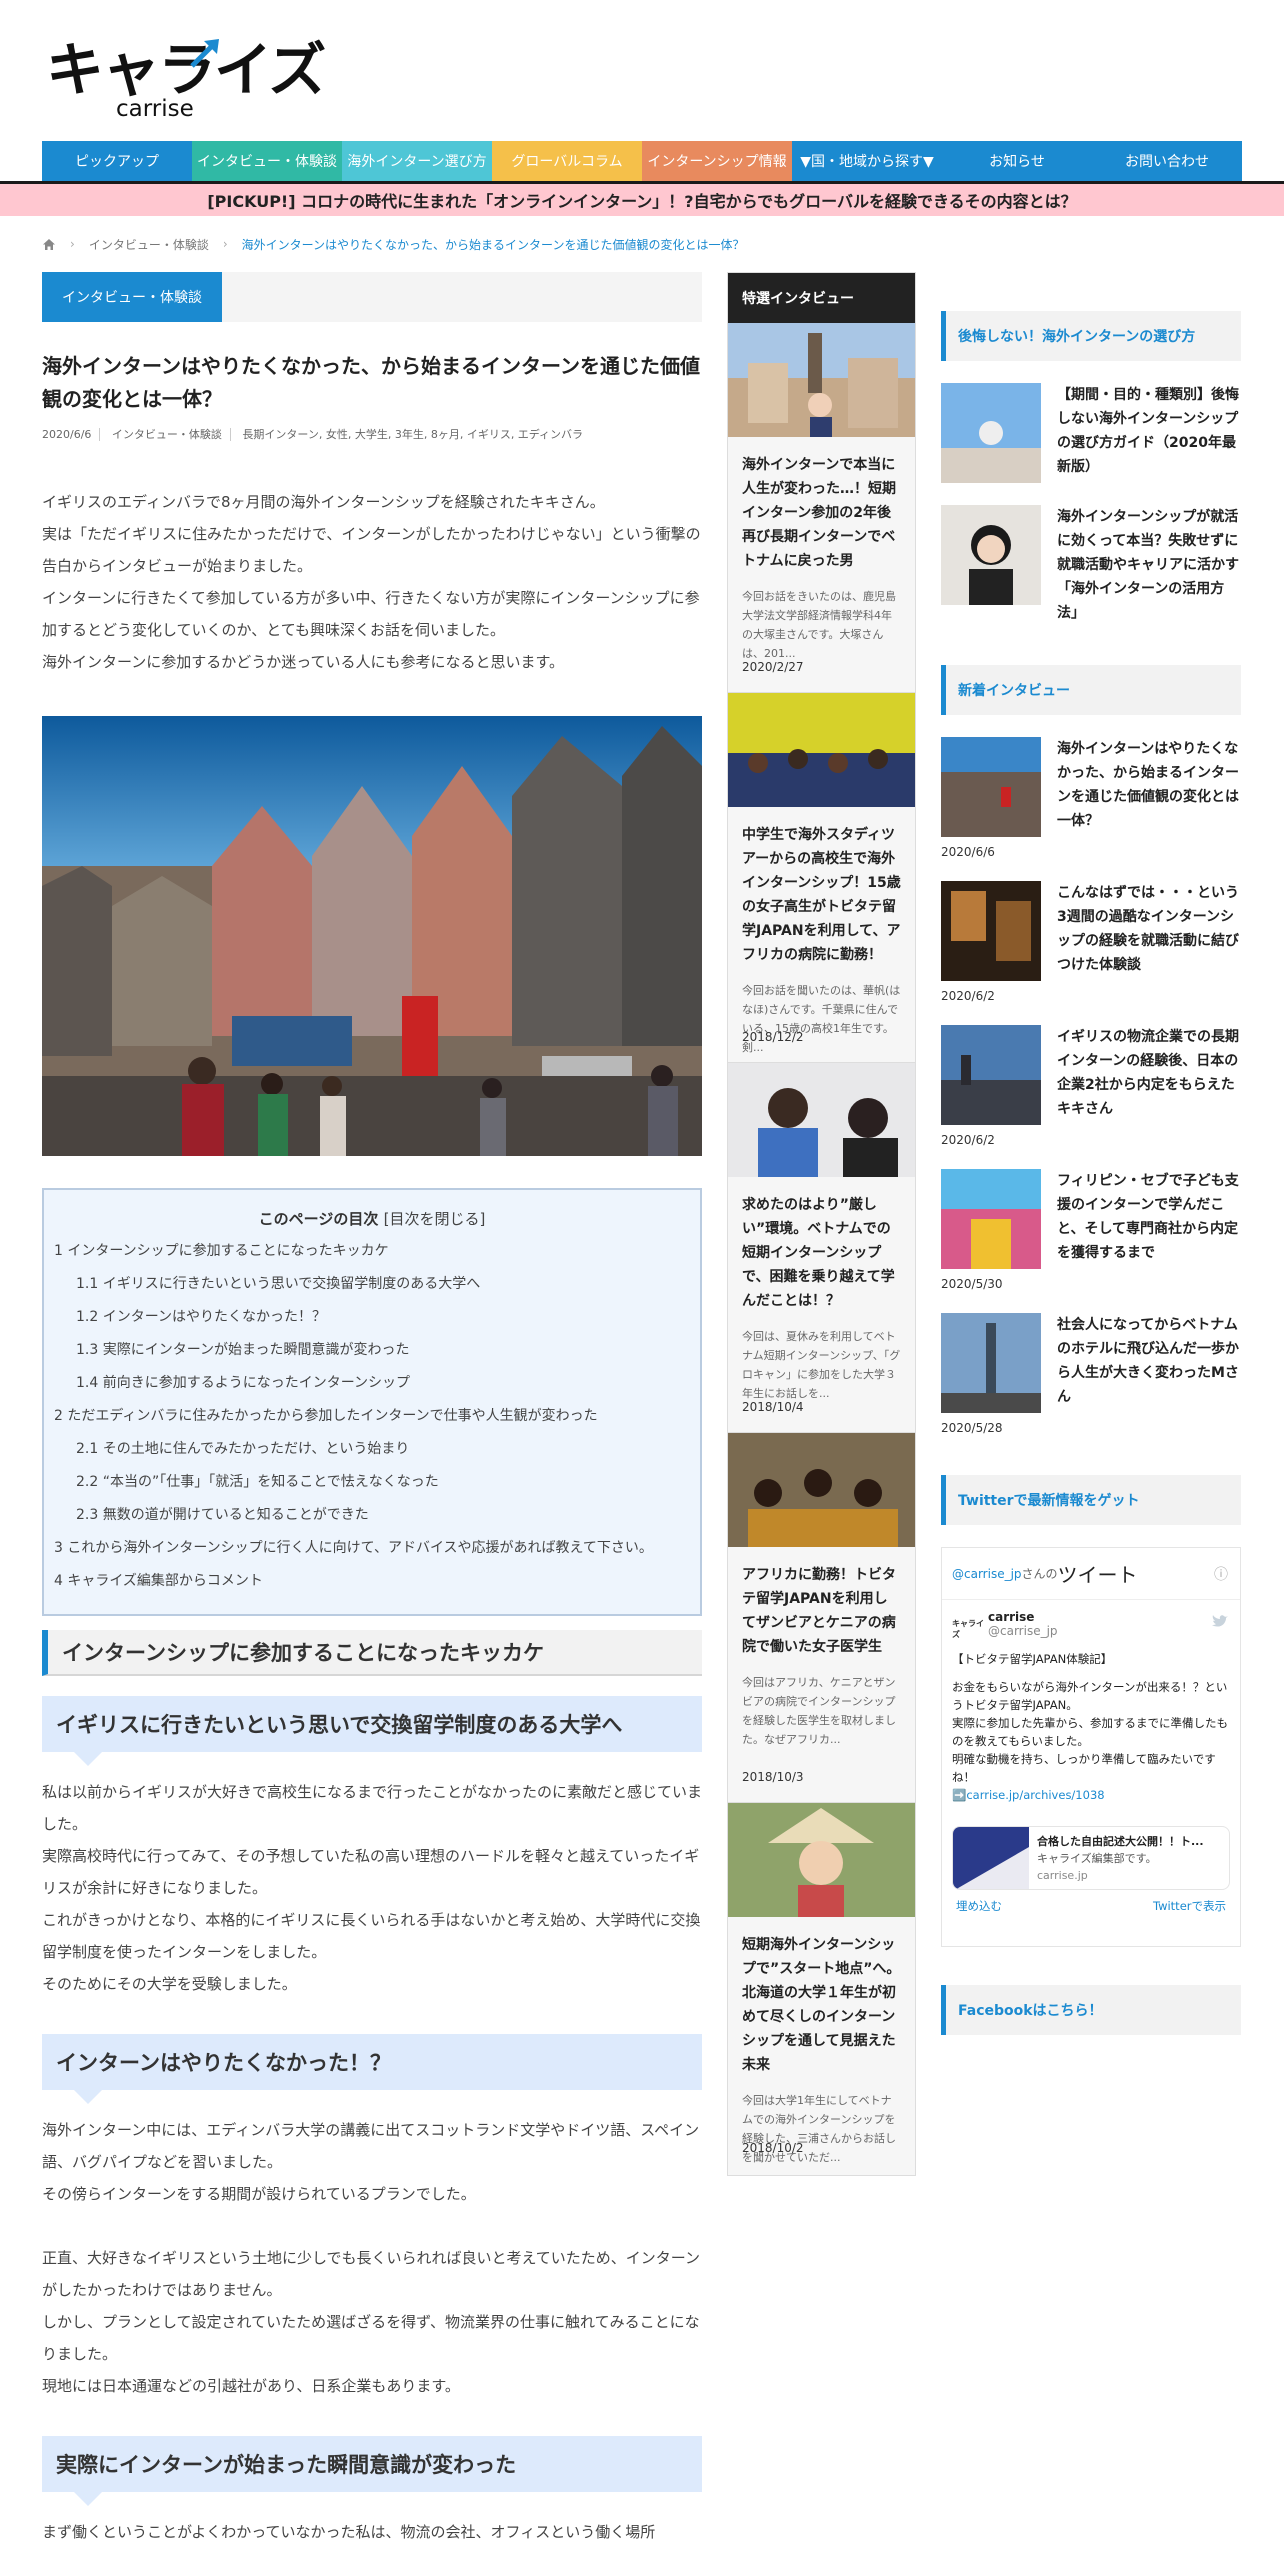 The height and width of the screenshot is (2568, 1284). What do you see at coordinates (372, 1416) in the screenshot?
I see `toc-item: 2 ただエディンバラに住みたかったから参加したインターンで仕事や人生観が変わった` at bounding box center [372, 1416].